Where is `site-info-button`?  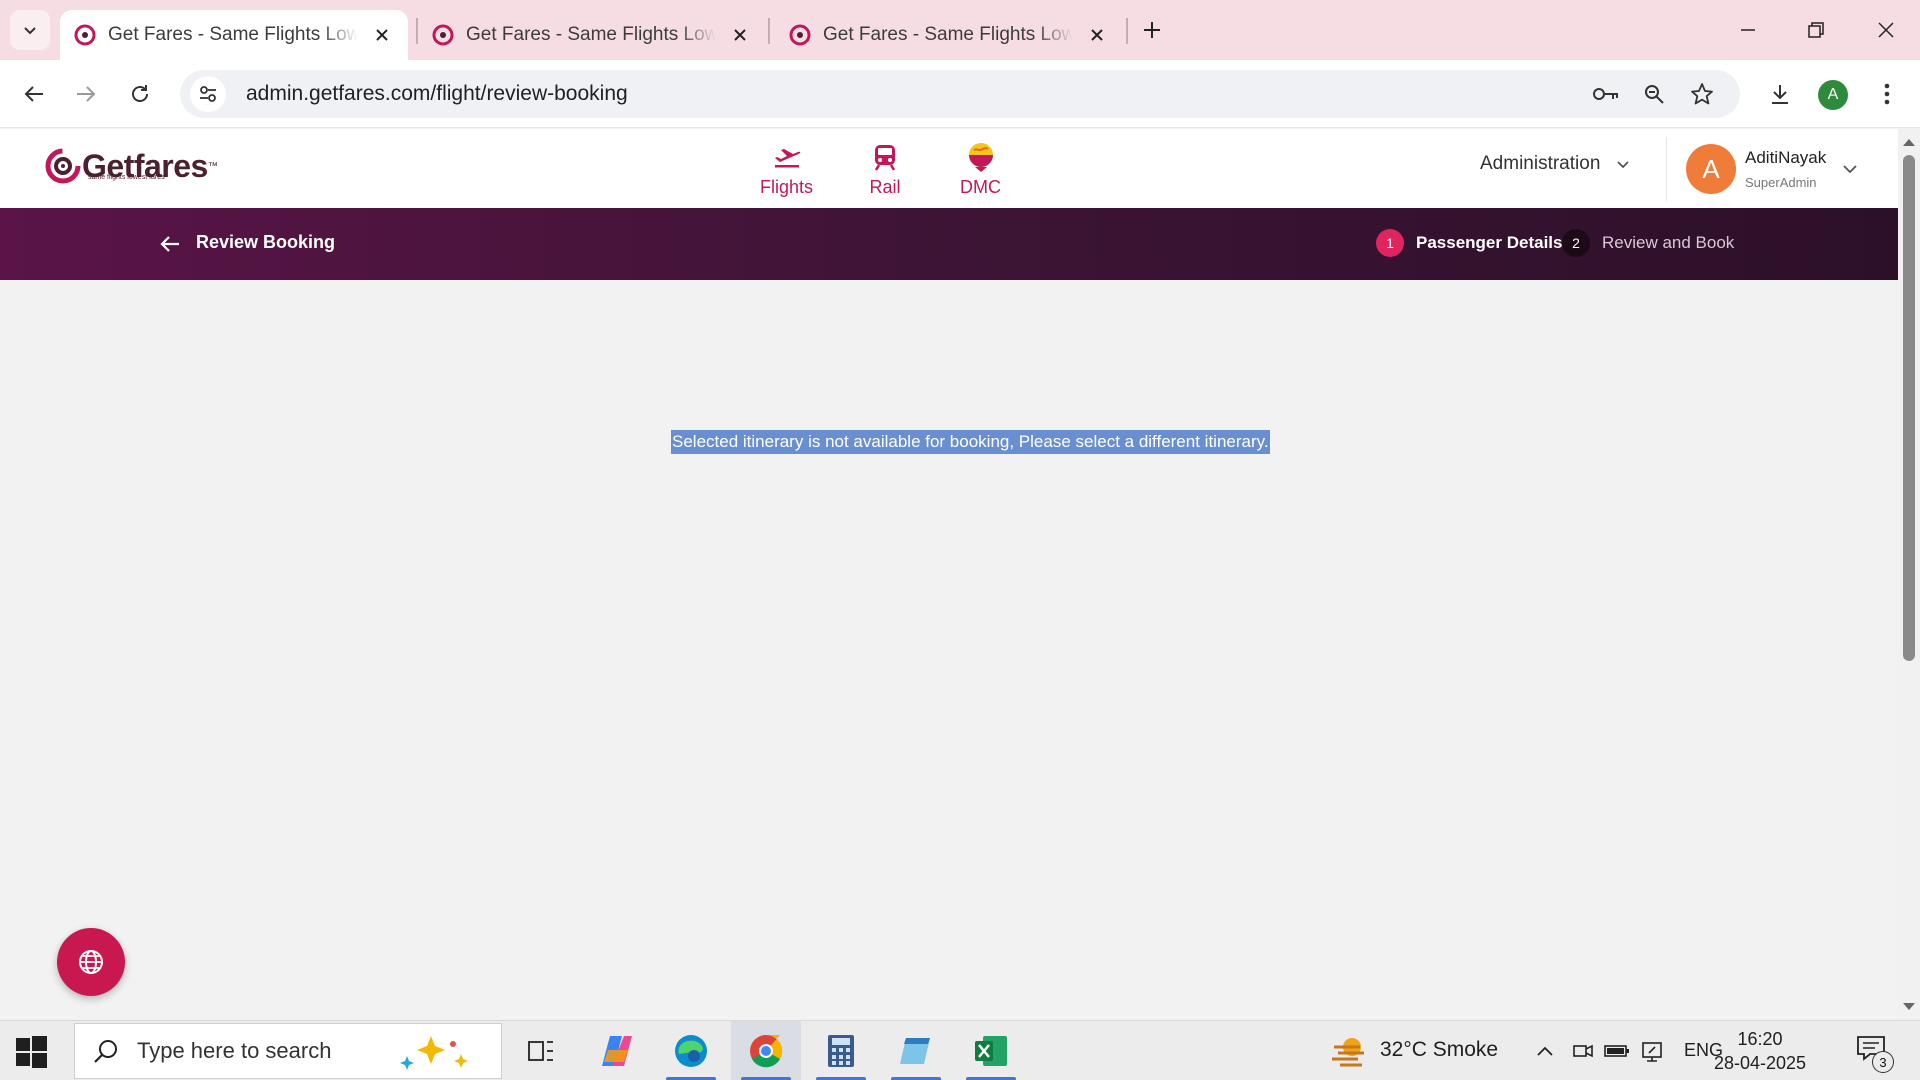 site-info-button is located at coordinates (208, 94).